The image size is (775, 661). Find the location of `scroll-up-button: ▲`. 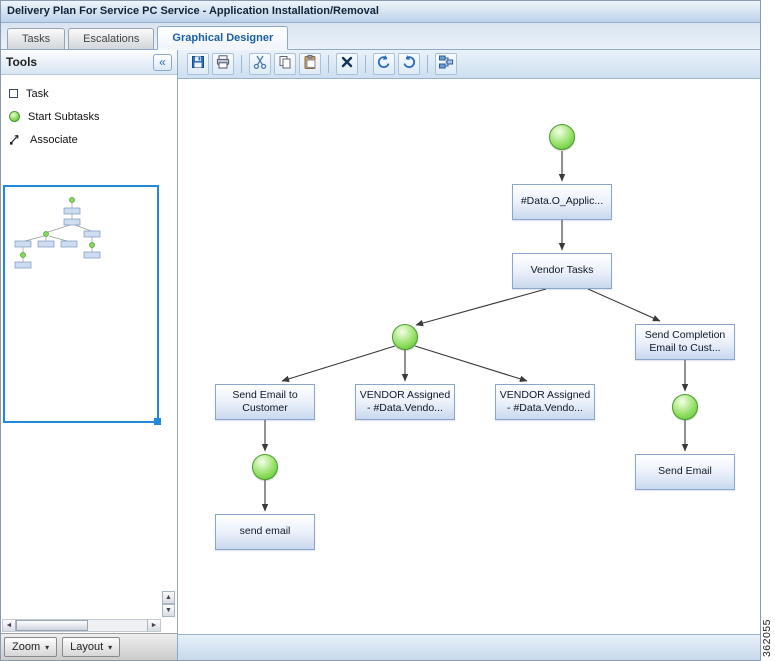

scroll-up-button: ▲ is located at coordinates (168, 597).